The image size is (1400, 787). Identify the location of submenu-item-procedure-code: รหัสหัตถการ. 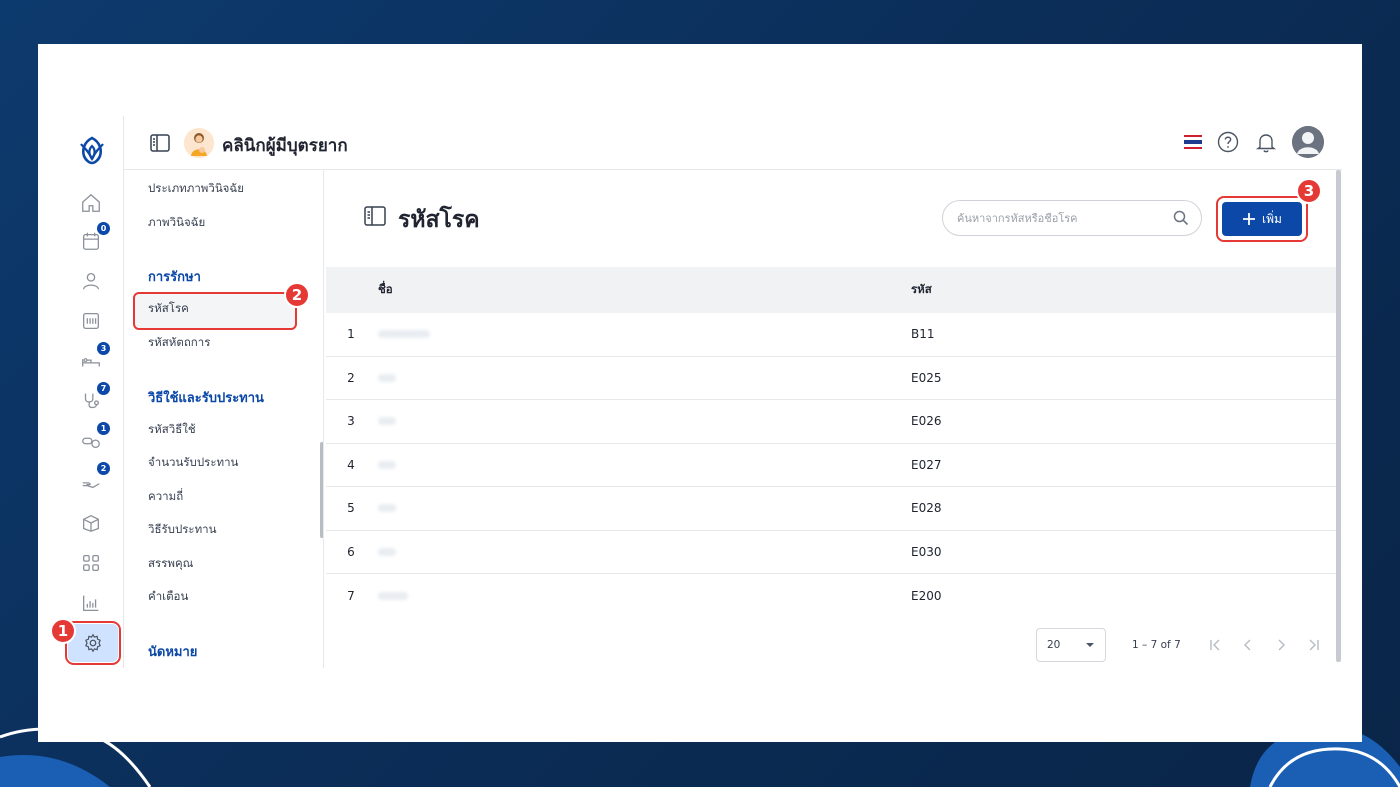
(179, 343).